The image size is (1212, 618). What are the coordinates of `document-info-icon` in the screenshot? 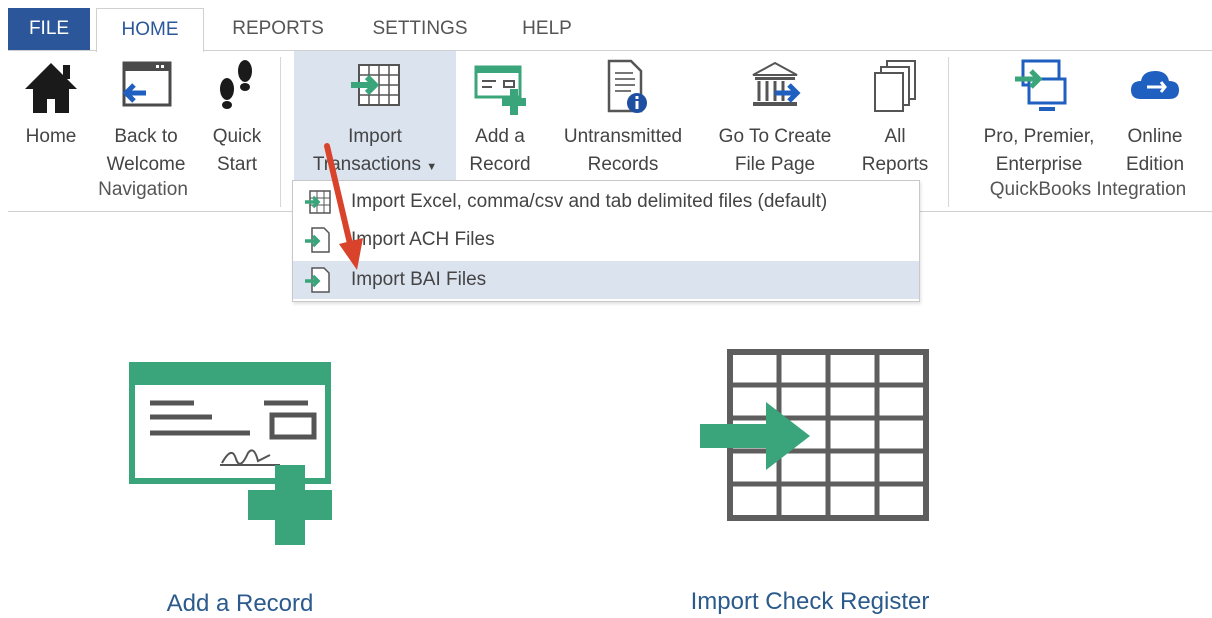 It's located at (627, 86).